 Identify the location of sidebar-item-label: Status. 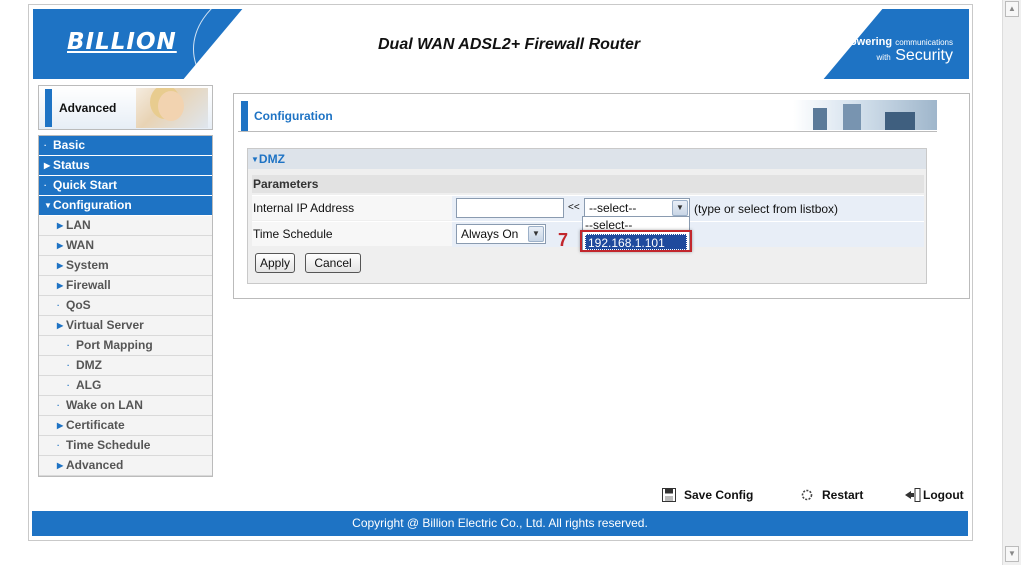
(71, 165).